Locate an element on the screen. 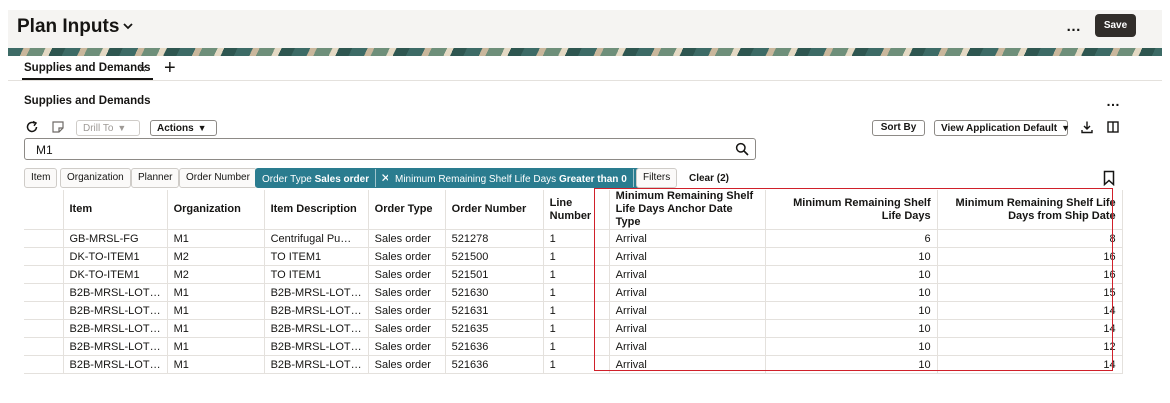 This screenshot has height=403, width=1170. close-tab-icon: × is located at coordinates (142, 69).